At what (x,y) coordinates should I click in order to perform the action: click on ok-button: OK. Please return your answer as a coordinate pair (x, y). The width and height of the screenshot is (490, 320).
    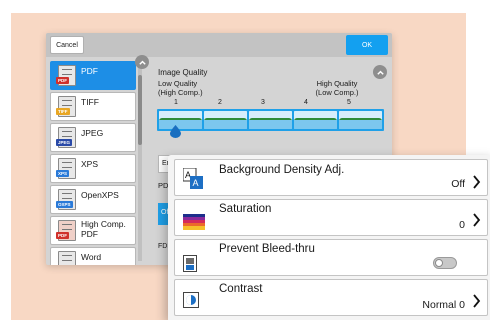
    Looking at the image, I should click on (367, 45).